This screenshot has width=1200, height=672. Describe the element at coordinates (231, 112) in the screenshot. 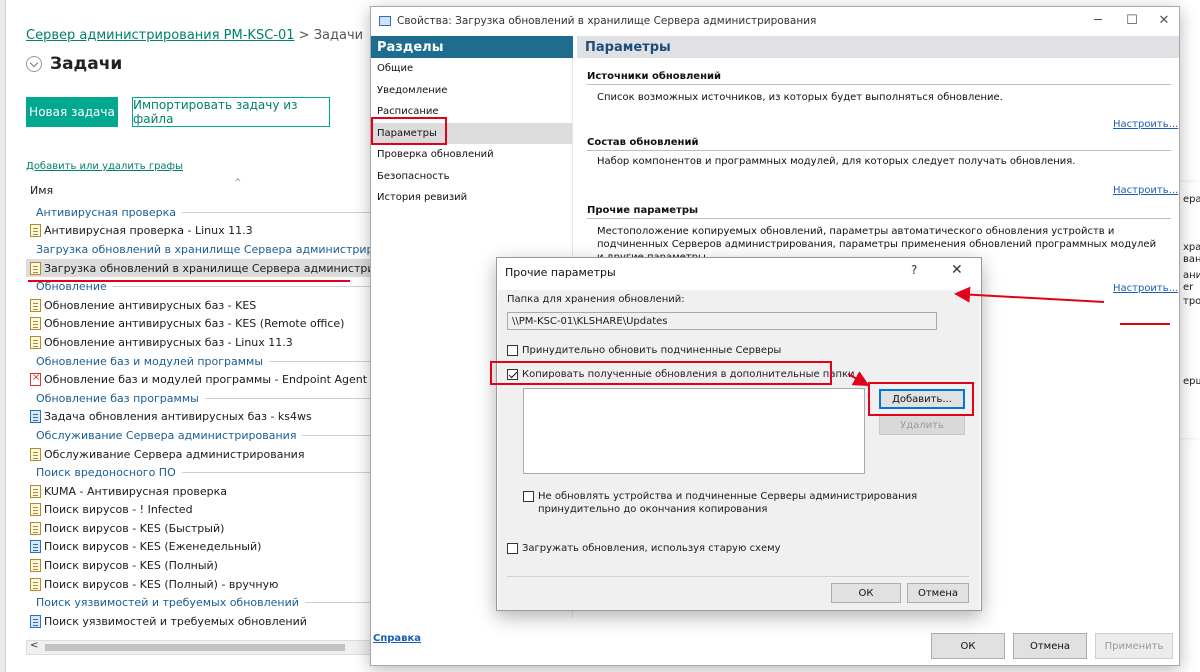

I see `import-task-button: Импортировать задачу из файла` at that location.